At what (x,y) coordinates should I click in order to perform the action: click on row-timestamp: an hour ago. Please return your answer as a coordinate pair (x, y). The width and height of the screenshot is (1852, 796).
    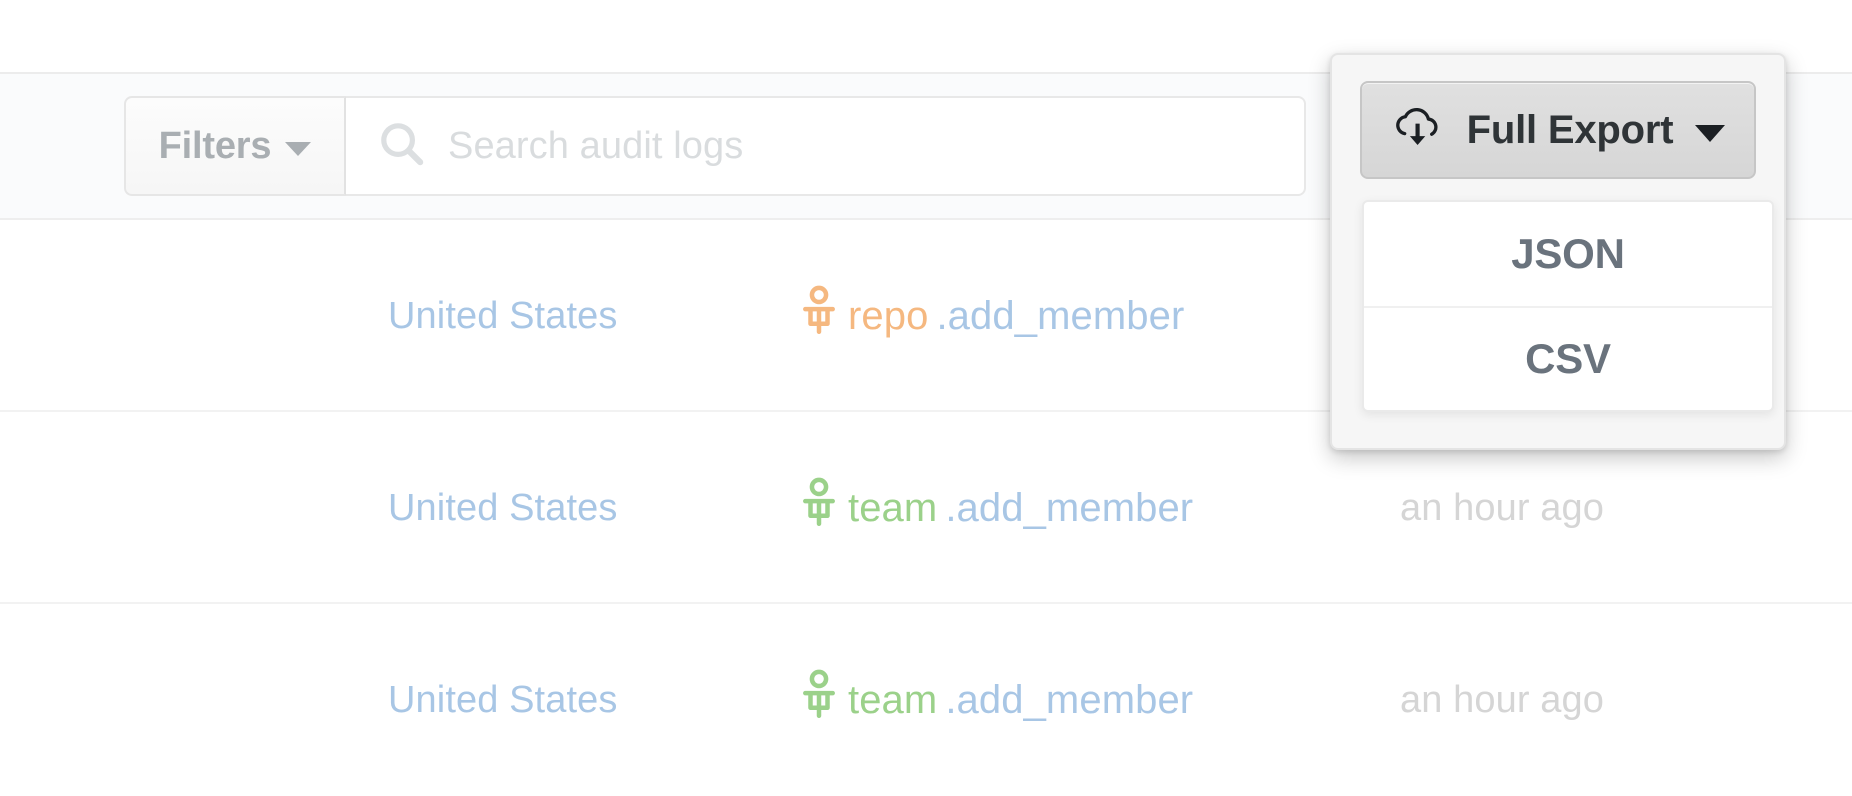
    Looking at the image, I should click on (1502, 699).